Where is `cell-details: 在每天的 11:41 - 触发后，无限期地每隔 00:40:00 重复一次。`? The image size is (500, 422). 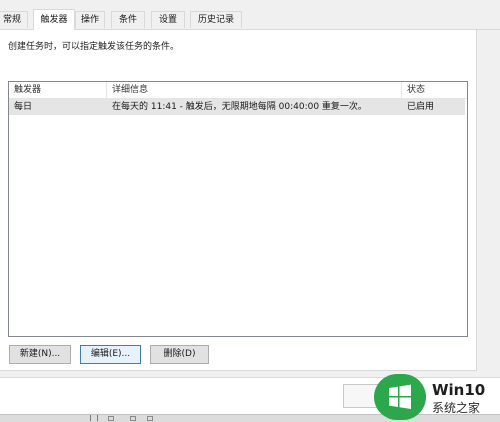 cell-details: 在每天的 11:41 - 触发后，无限期地每隔 00:40:00 重复一次。 is located at coordinates (239, 107).